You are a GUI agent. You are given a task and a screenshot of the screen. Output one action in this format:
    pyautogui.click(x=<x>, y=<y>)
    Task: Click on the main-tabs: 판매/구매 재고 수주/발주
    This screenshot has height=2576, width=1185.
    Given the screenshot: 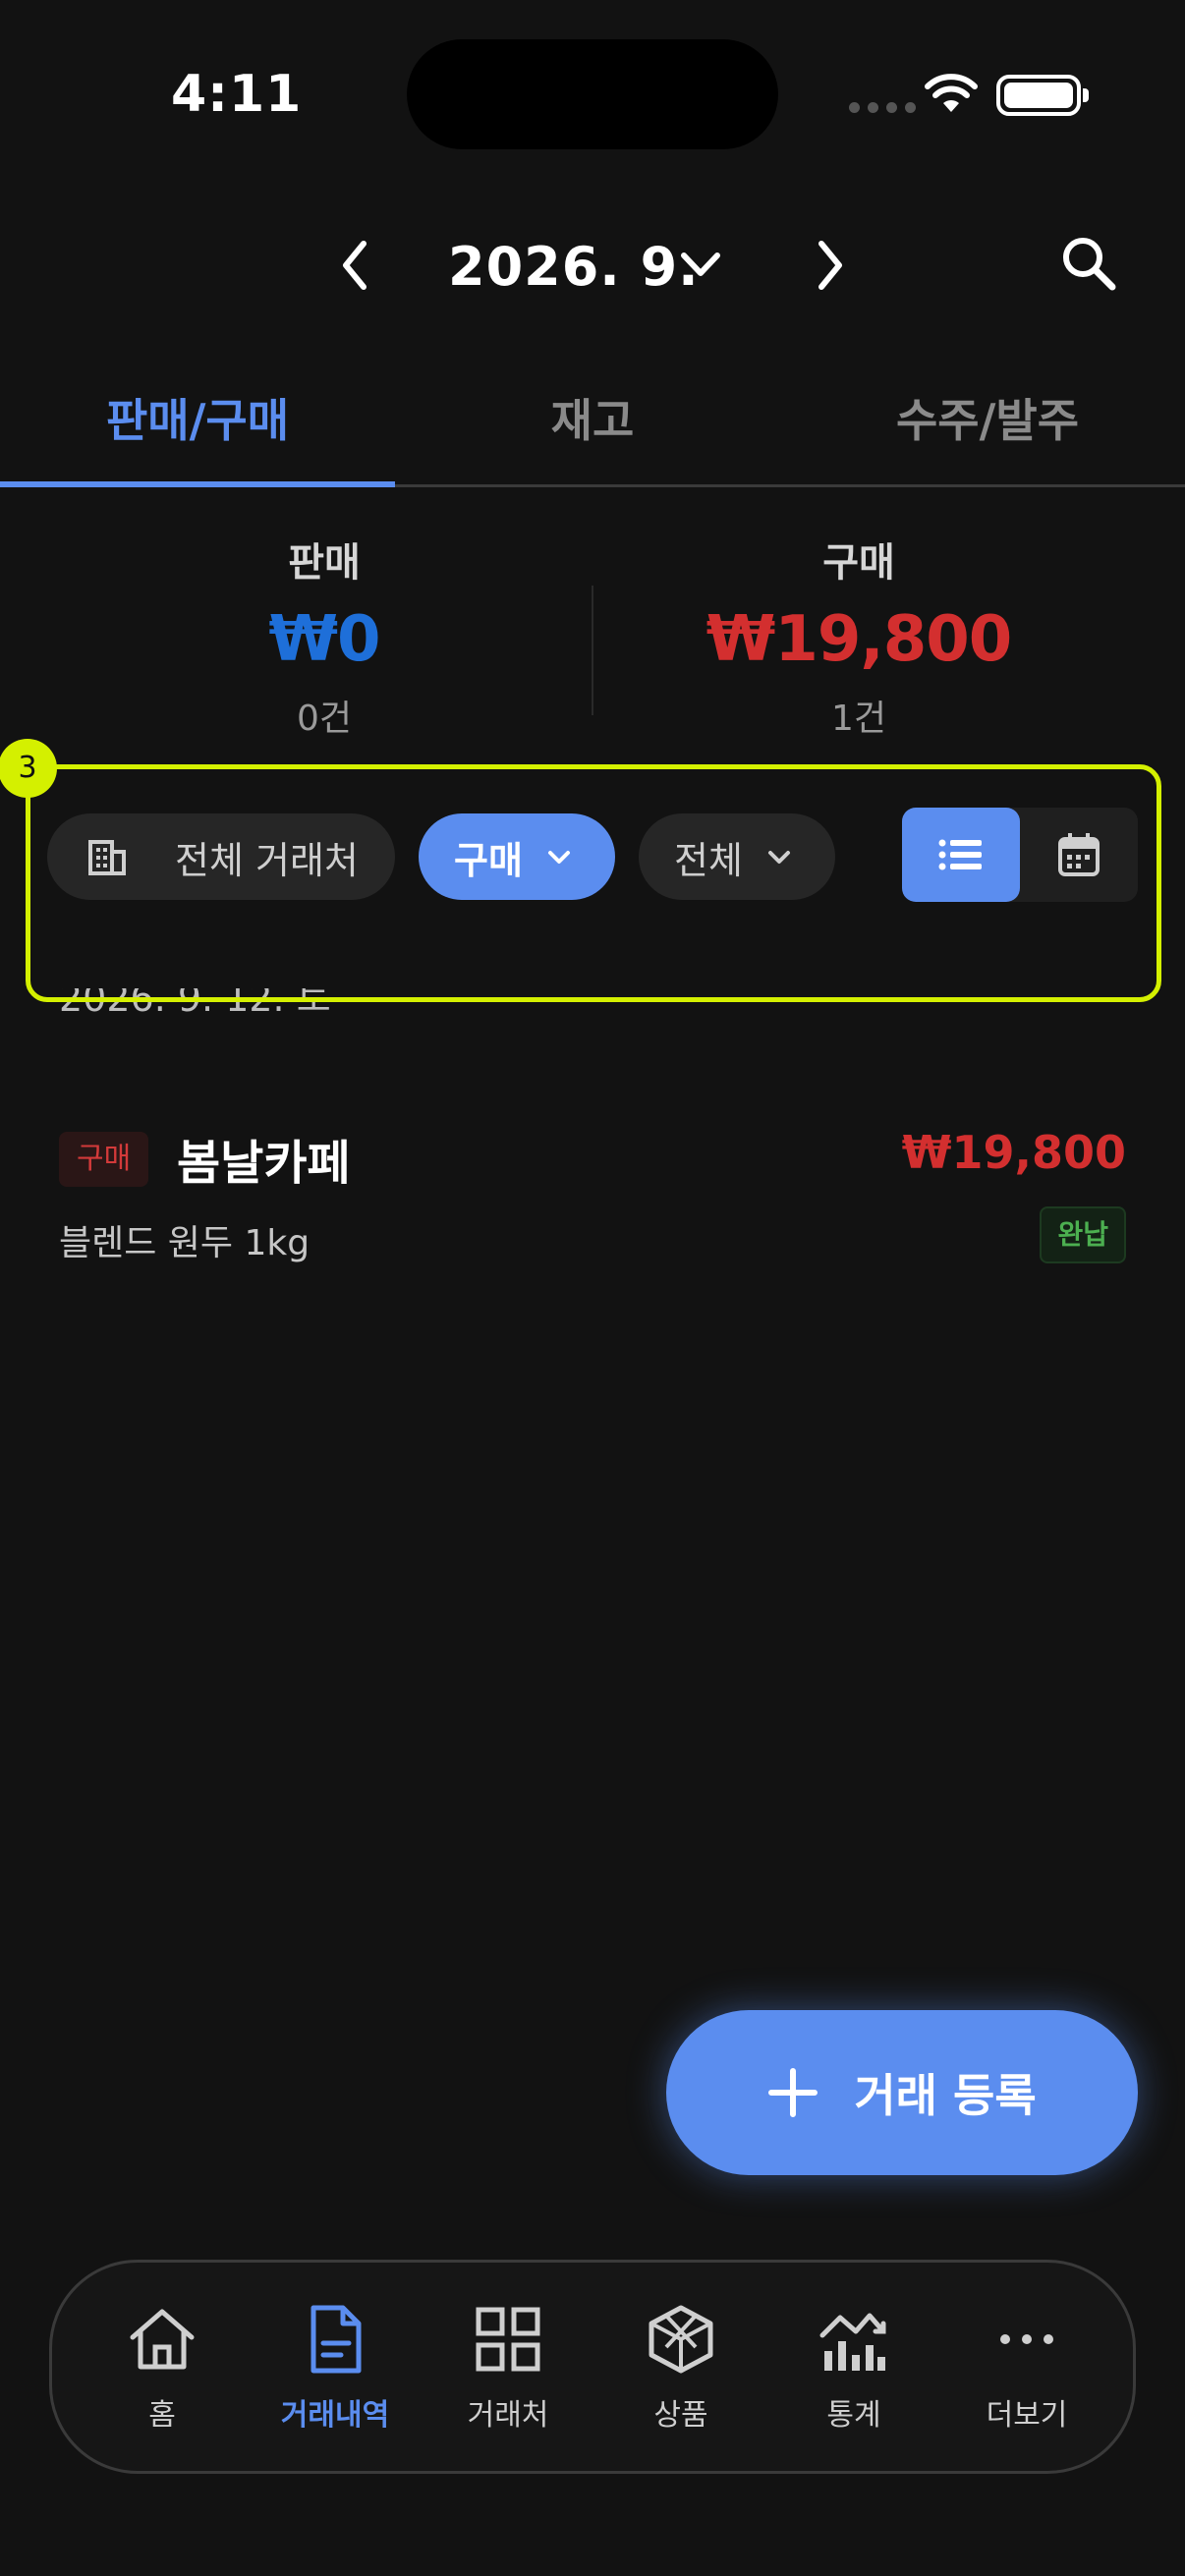 What is the action you would take?
    pyautogui.click(x=592, y=424)
    